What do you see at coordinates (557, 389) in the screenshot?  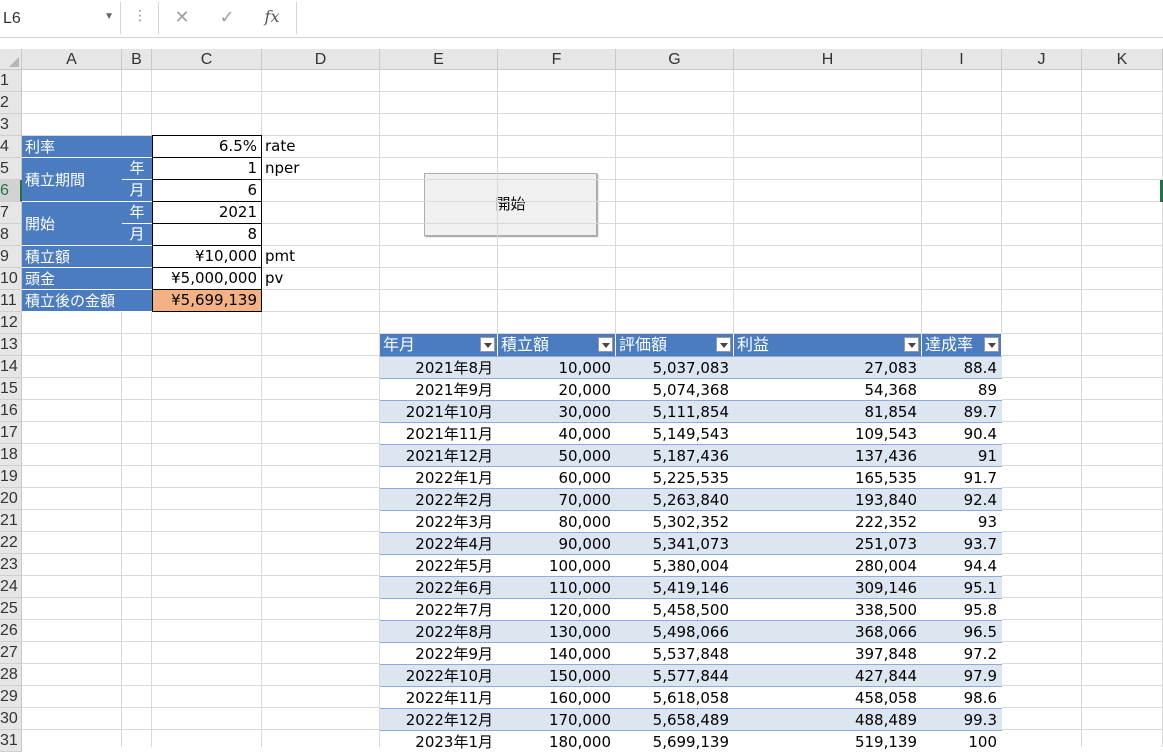 I see `table-cell: 20,000` at bounding box center [557, 389].